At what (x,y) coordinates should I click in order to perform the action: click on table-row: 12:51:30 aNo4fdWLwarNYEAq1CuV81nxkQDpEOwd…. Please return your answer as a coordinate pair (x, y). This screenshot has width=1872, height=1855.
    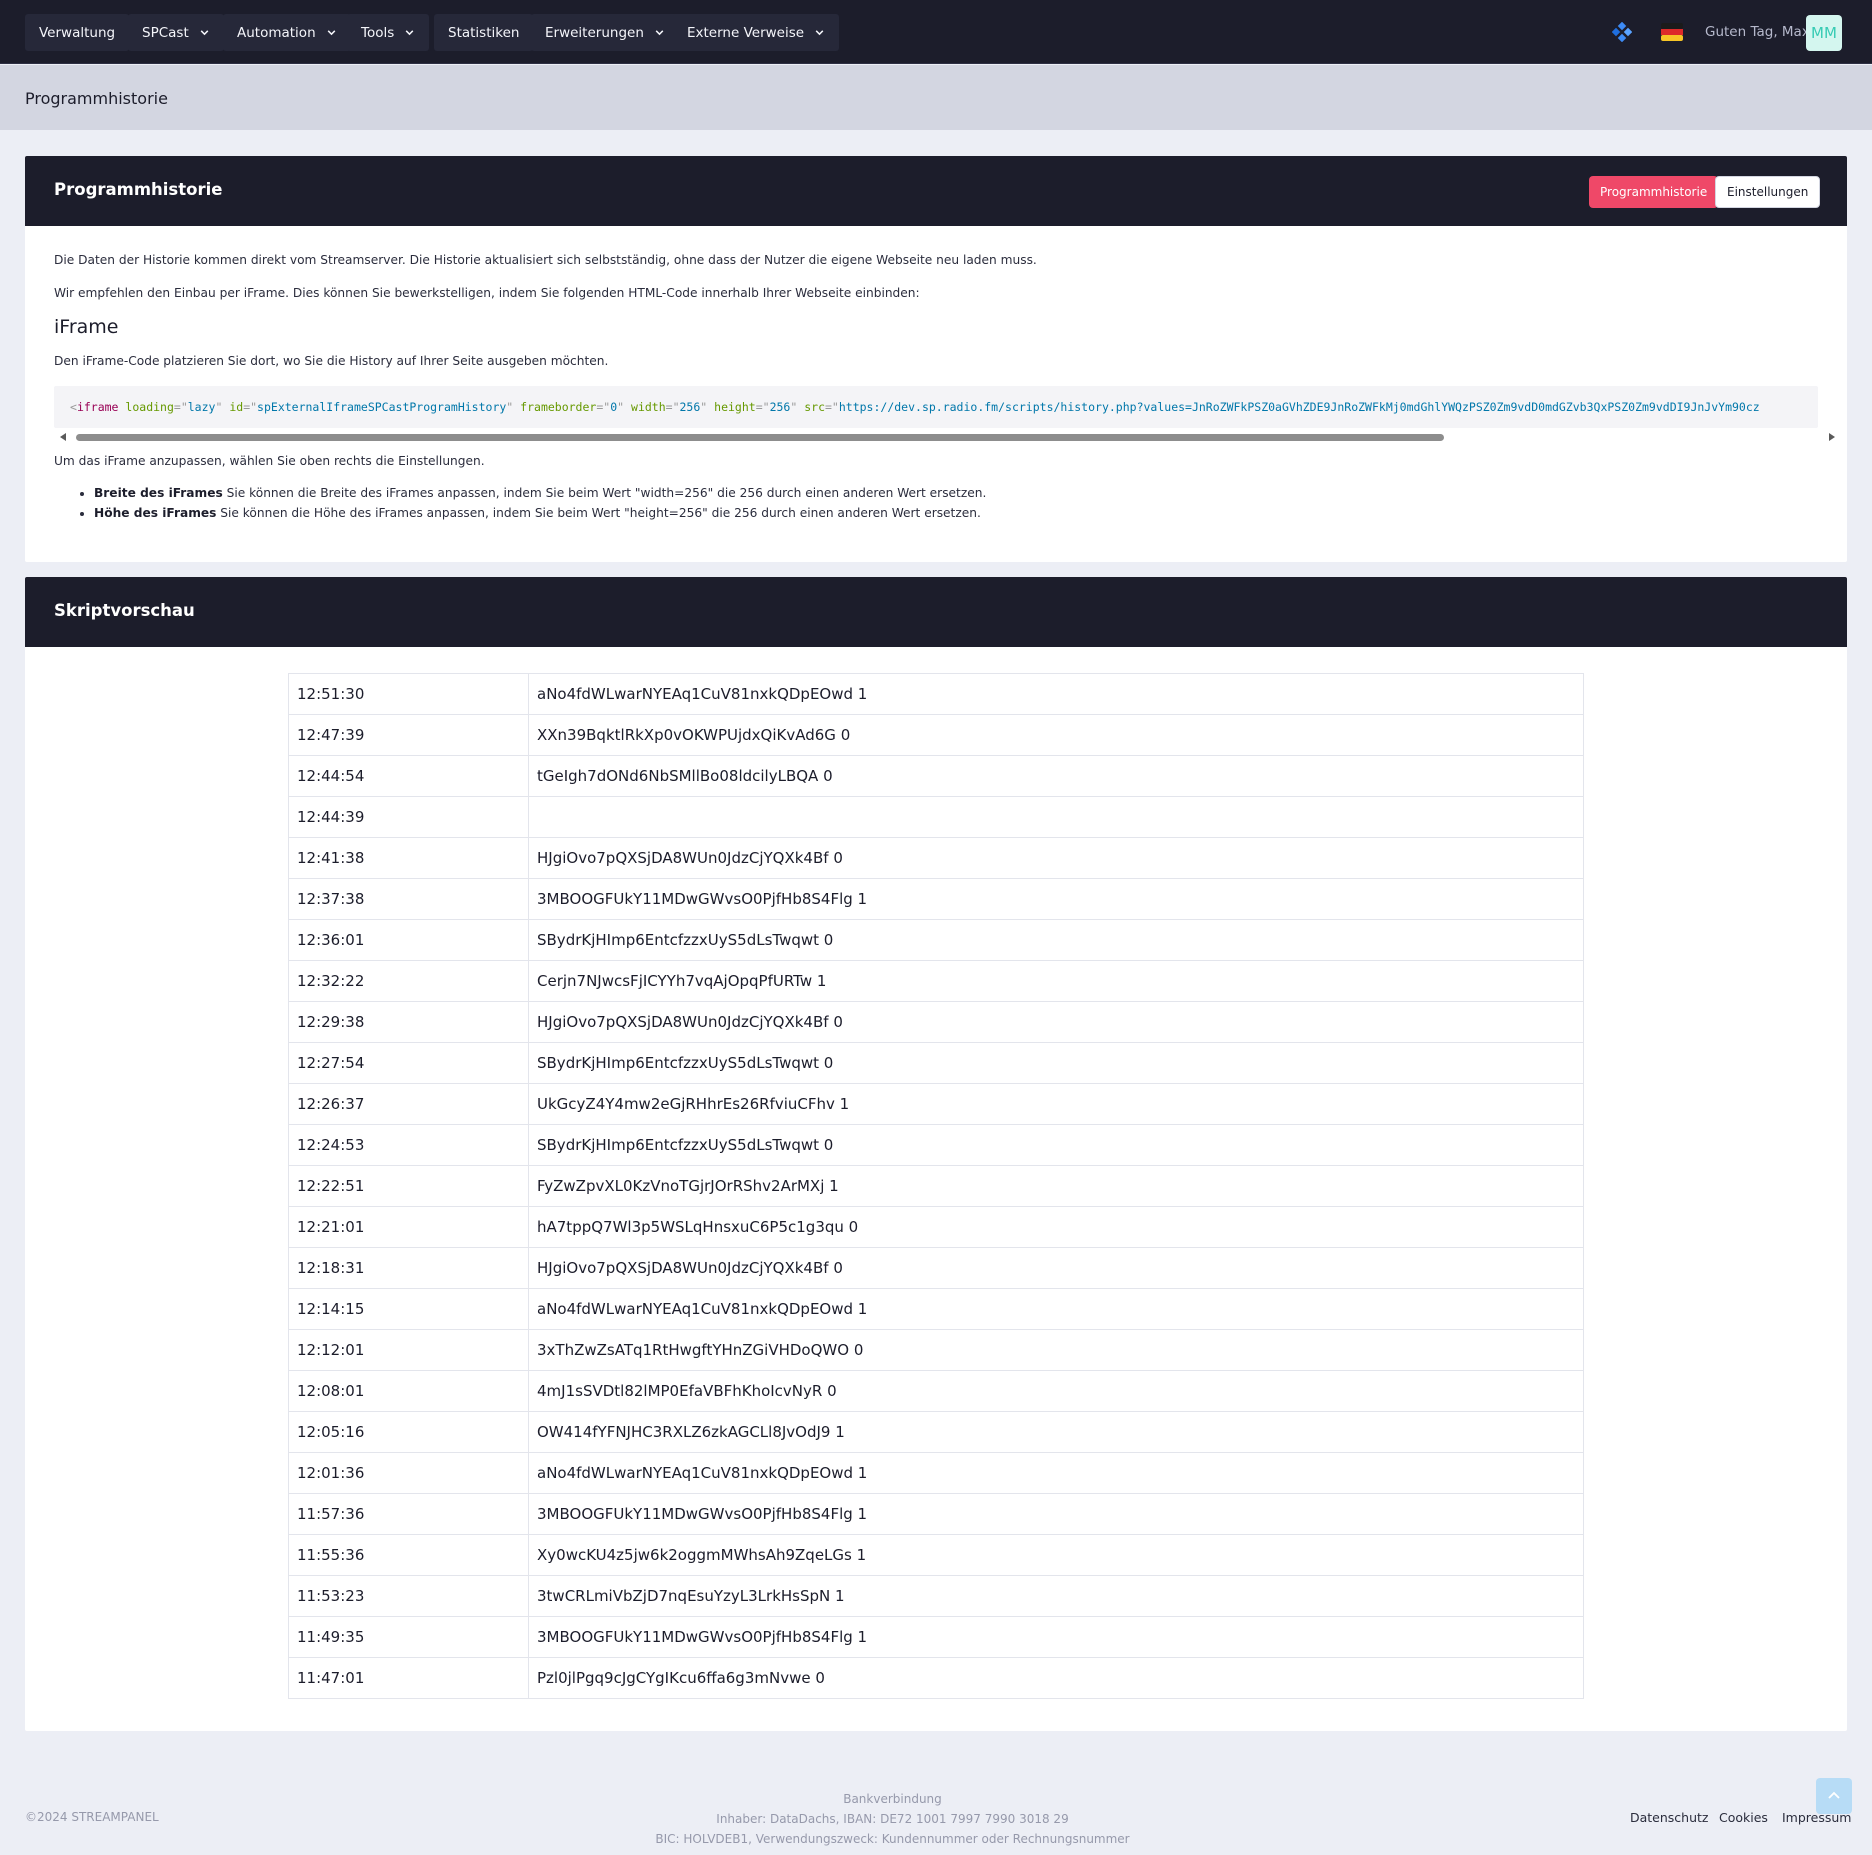
    Looking at the image, I should click on (936, 694).